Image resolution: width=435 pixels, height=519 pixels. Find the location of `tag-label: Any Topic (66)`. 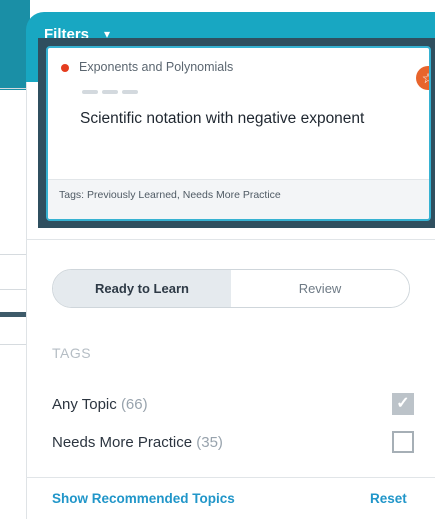

tag-label: Any Topic (66) is located at coordinates (100, 404).